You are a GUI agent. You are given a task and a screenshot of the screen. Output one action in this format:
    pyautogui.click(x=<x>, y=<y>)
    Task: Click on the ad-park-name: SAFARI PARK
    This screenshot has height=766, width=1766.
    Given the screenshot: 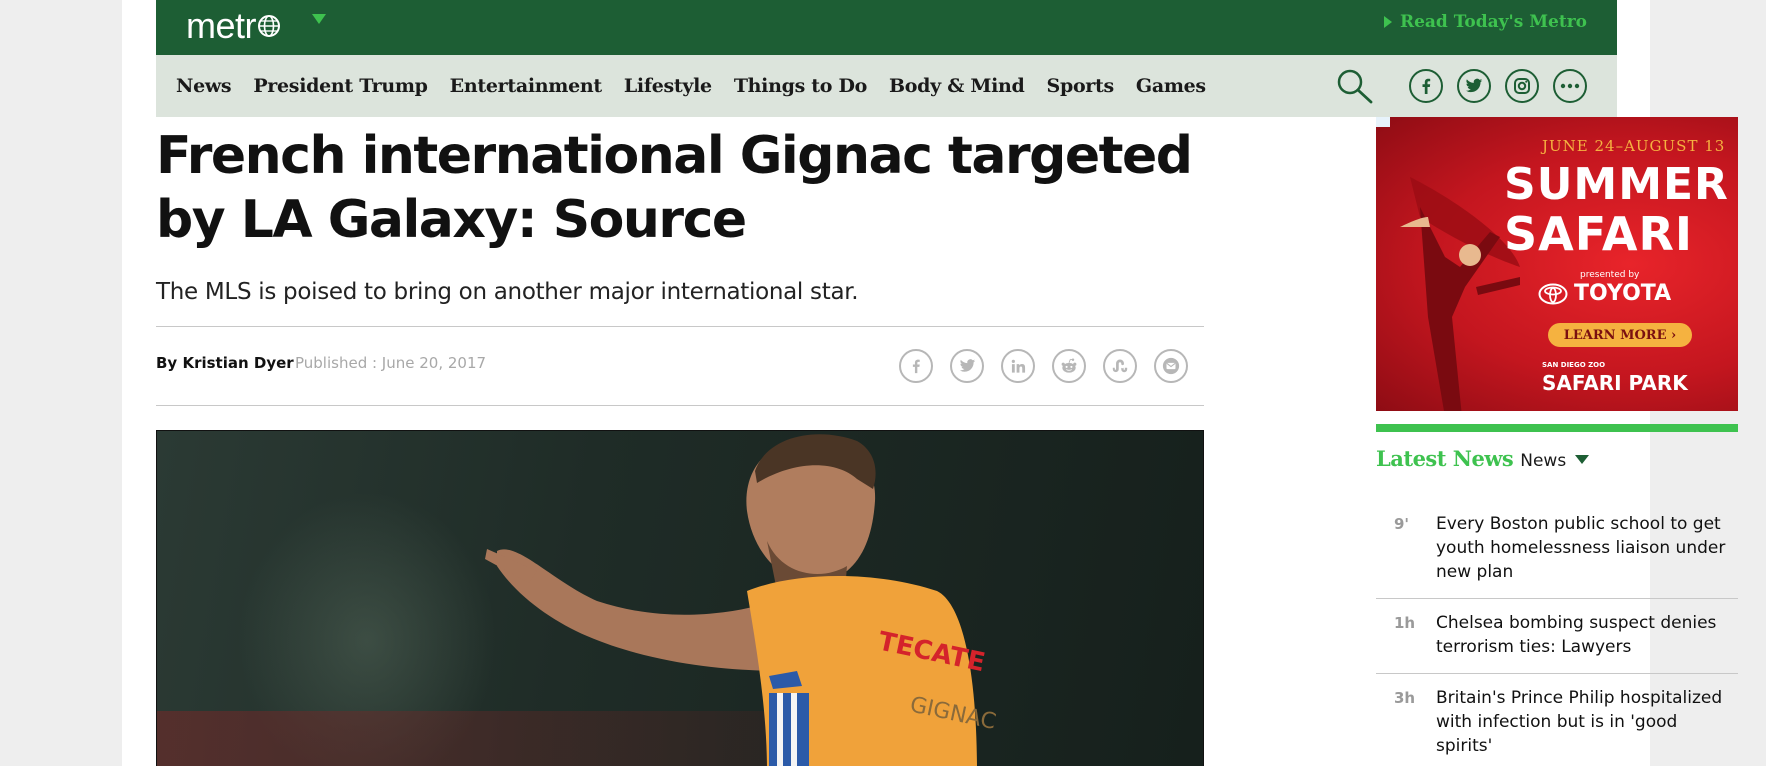 What is the action you would take?
    pyautogui.click(x=1615, y=383)
    